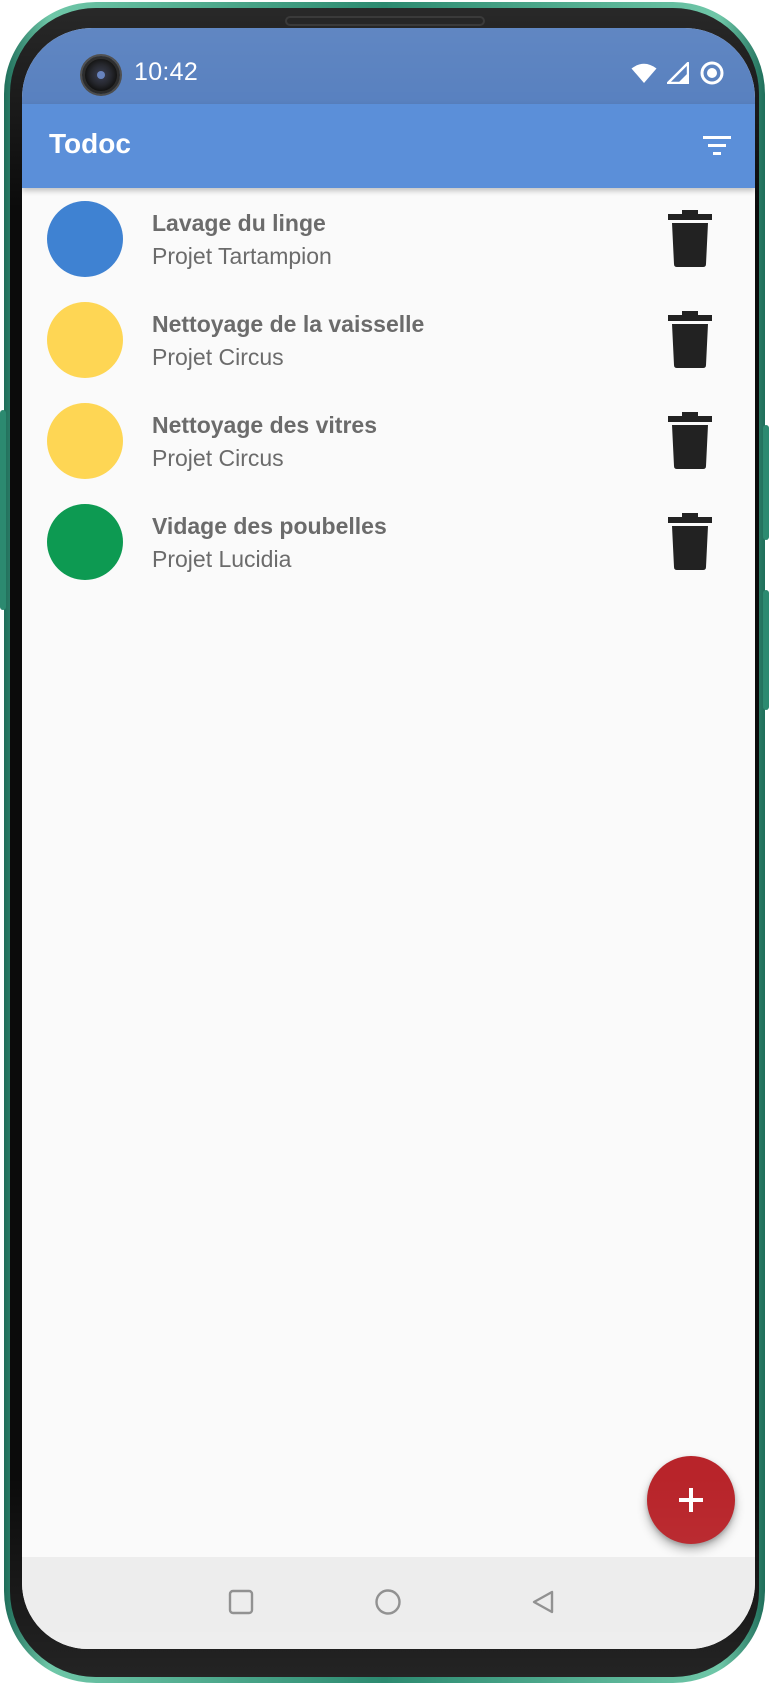  Describe the element at coordinates (222, 559) in the screenshot. I see `task-project: Projet Lucidia` at that location.